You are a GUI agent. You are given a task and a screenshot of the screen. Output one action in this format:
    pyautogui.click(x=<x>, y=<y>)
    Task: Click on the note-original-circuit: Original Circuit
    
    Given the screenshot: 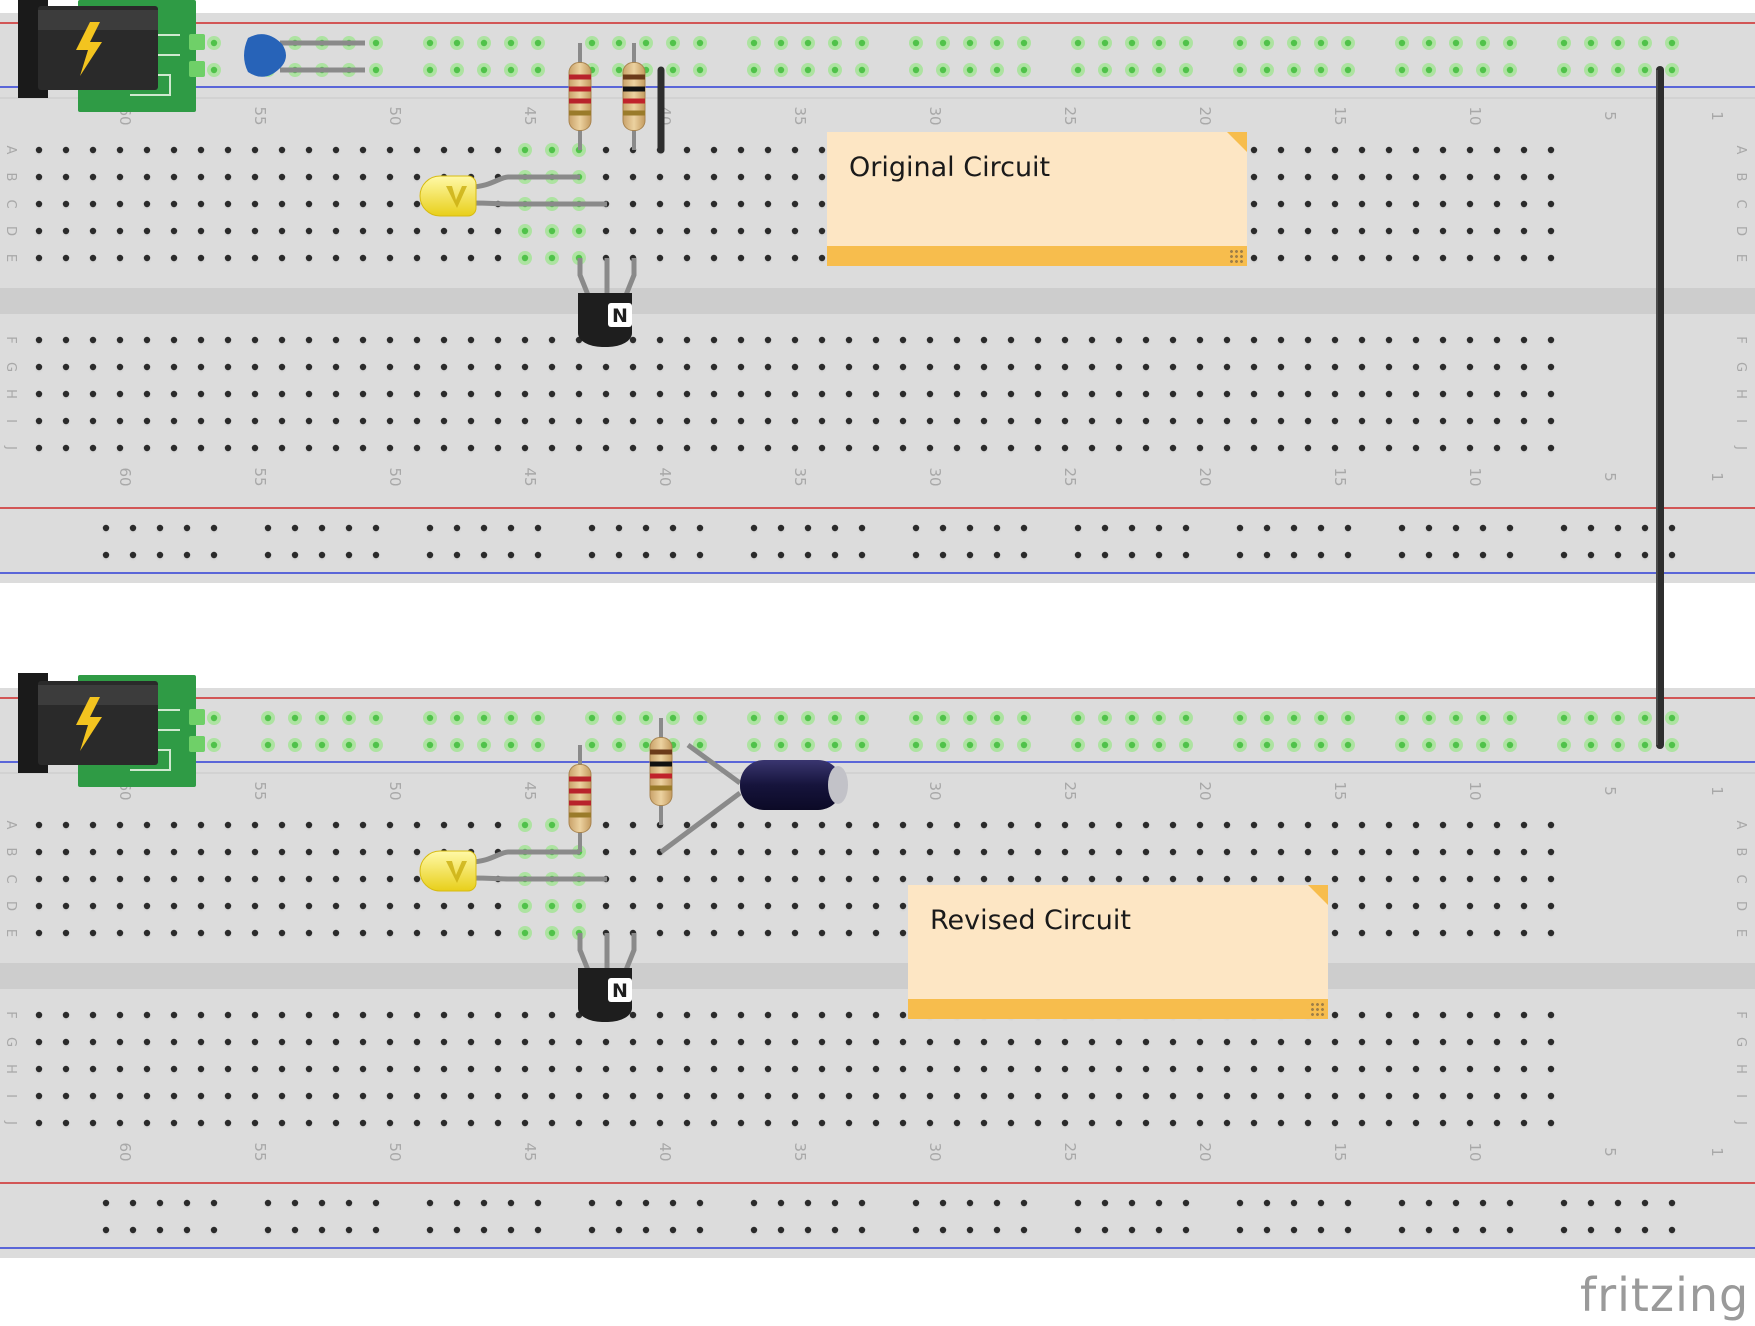 What is the action you would take?
    pyautogui.click(x=1037, y=199)
    